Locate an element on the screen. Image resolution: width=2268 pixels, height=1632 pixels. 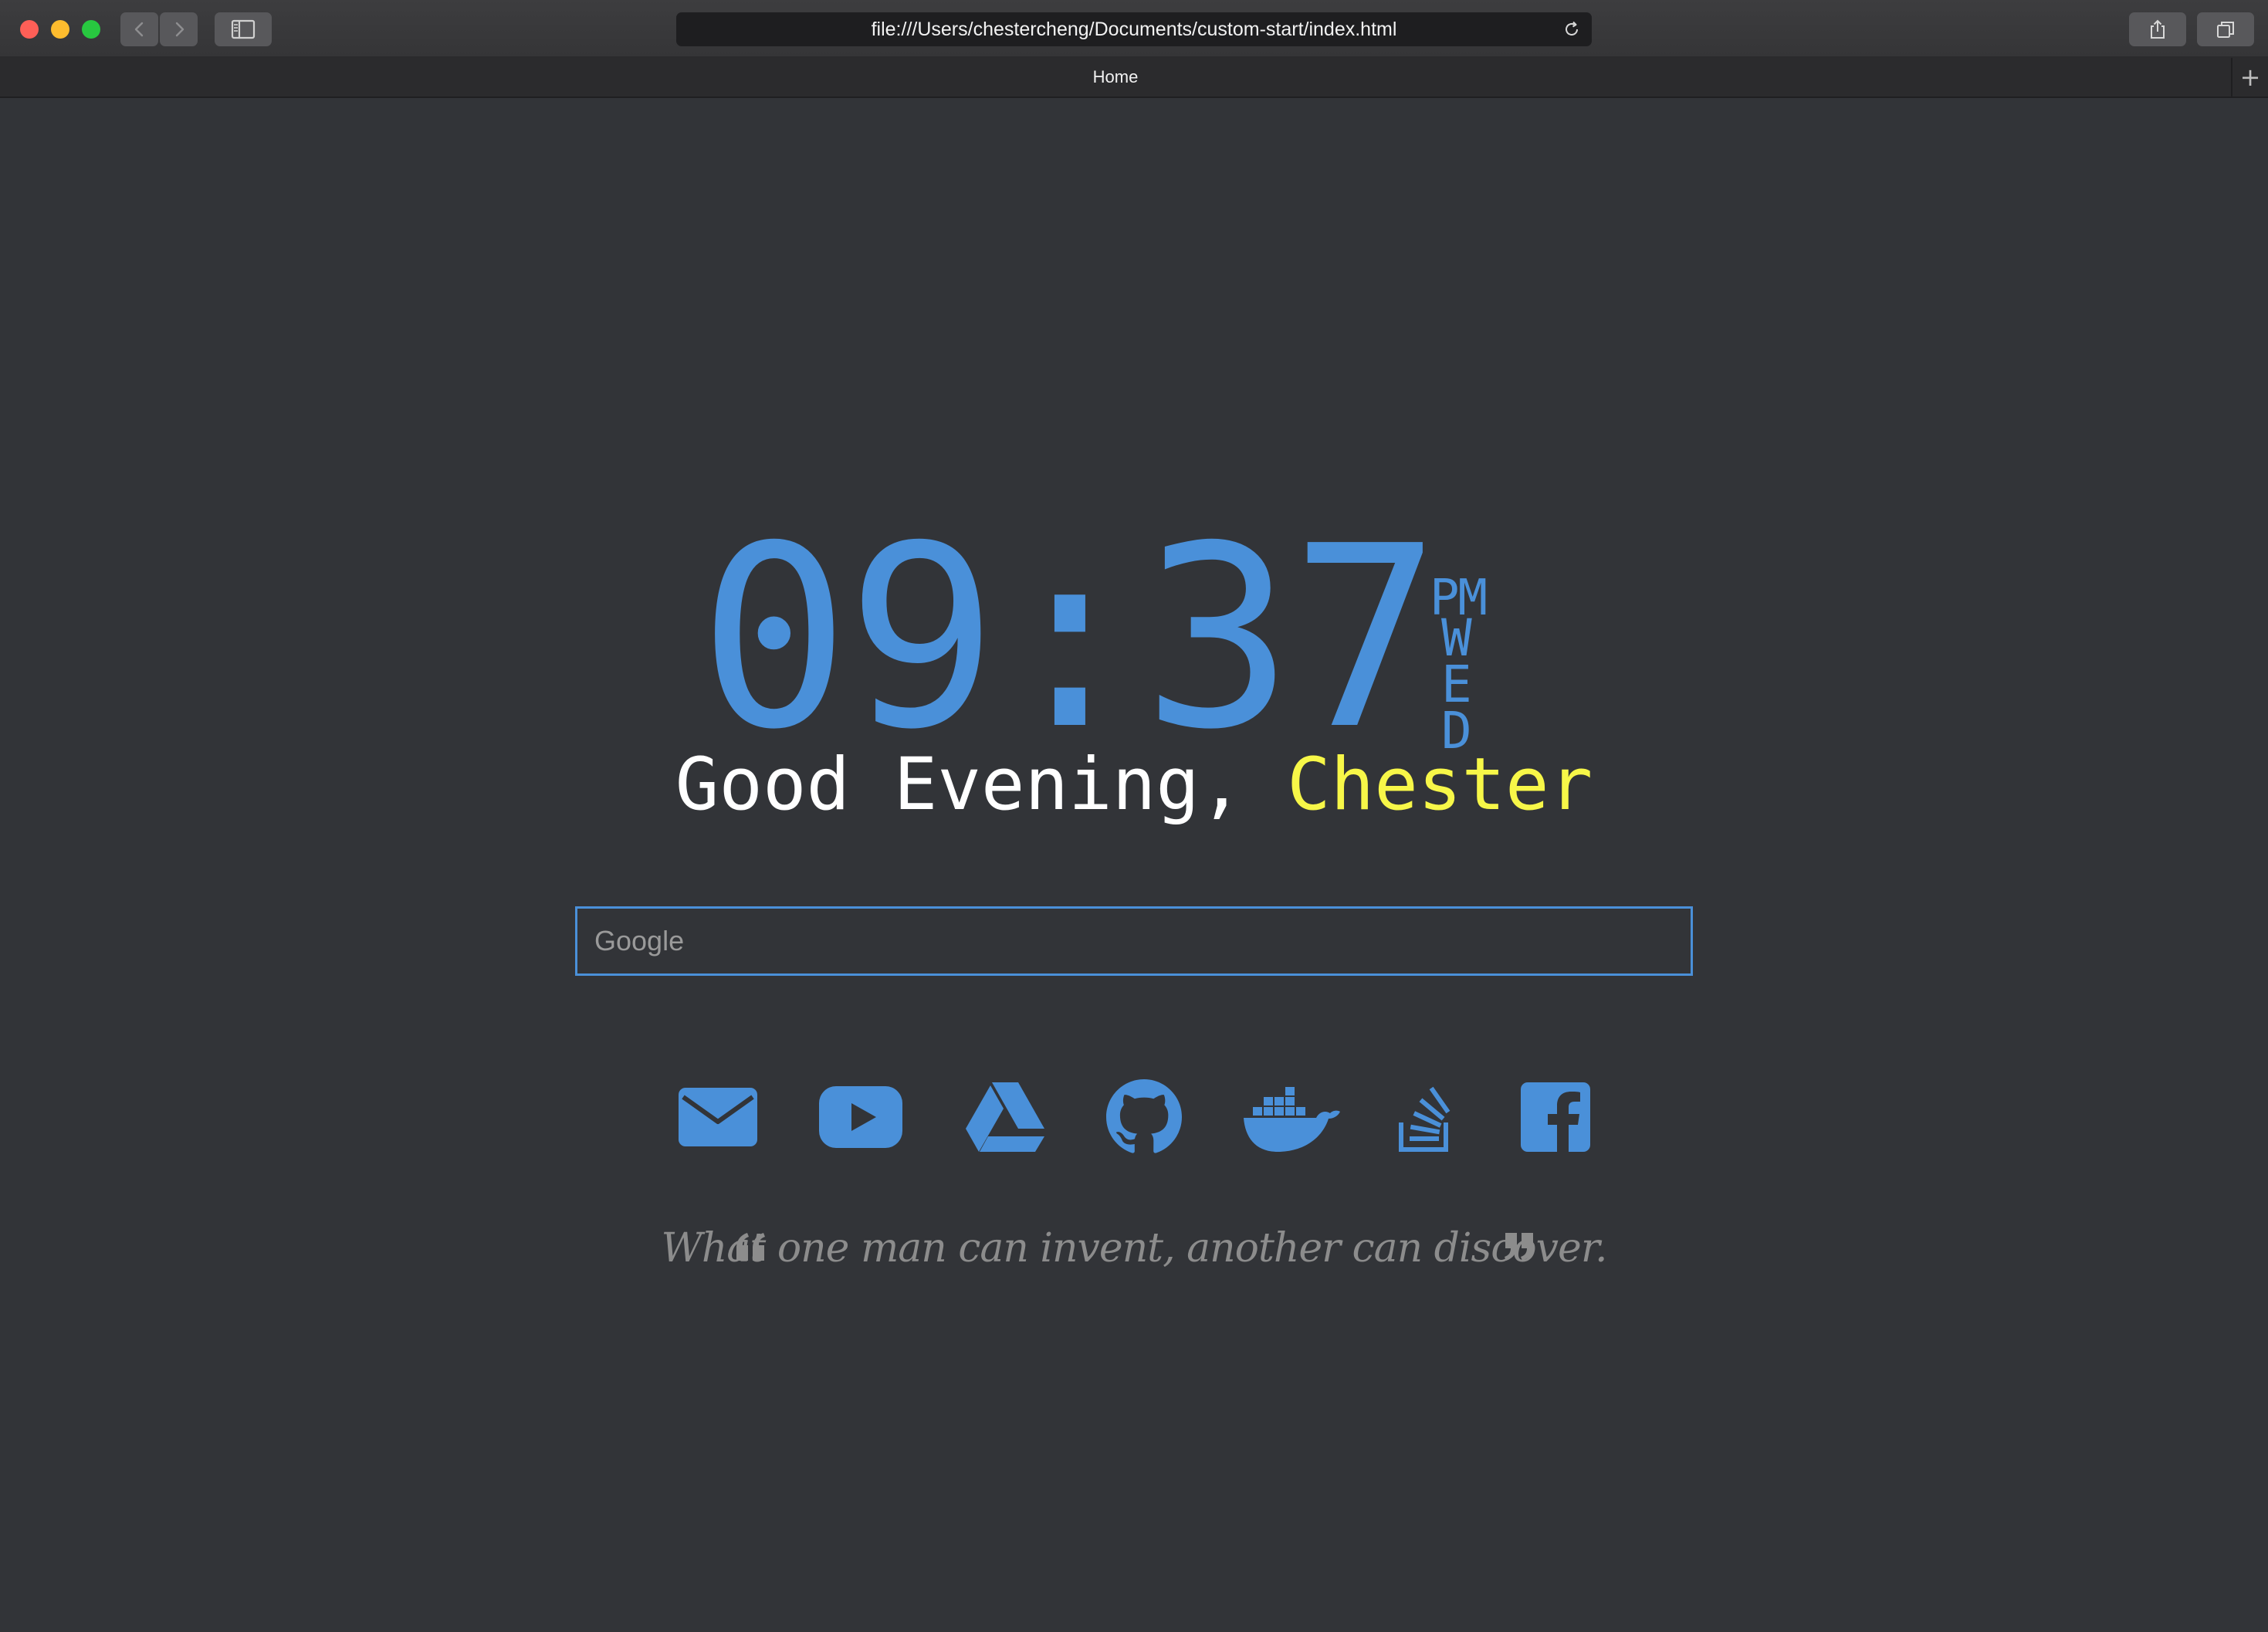
share-button is located at coordinates (2157, 29).